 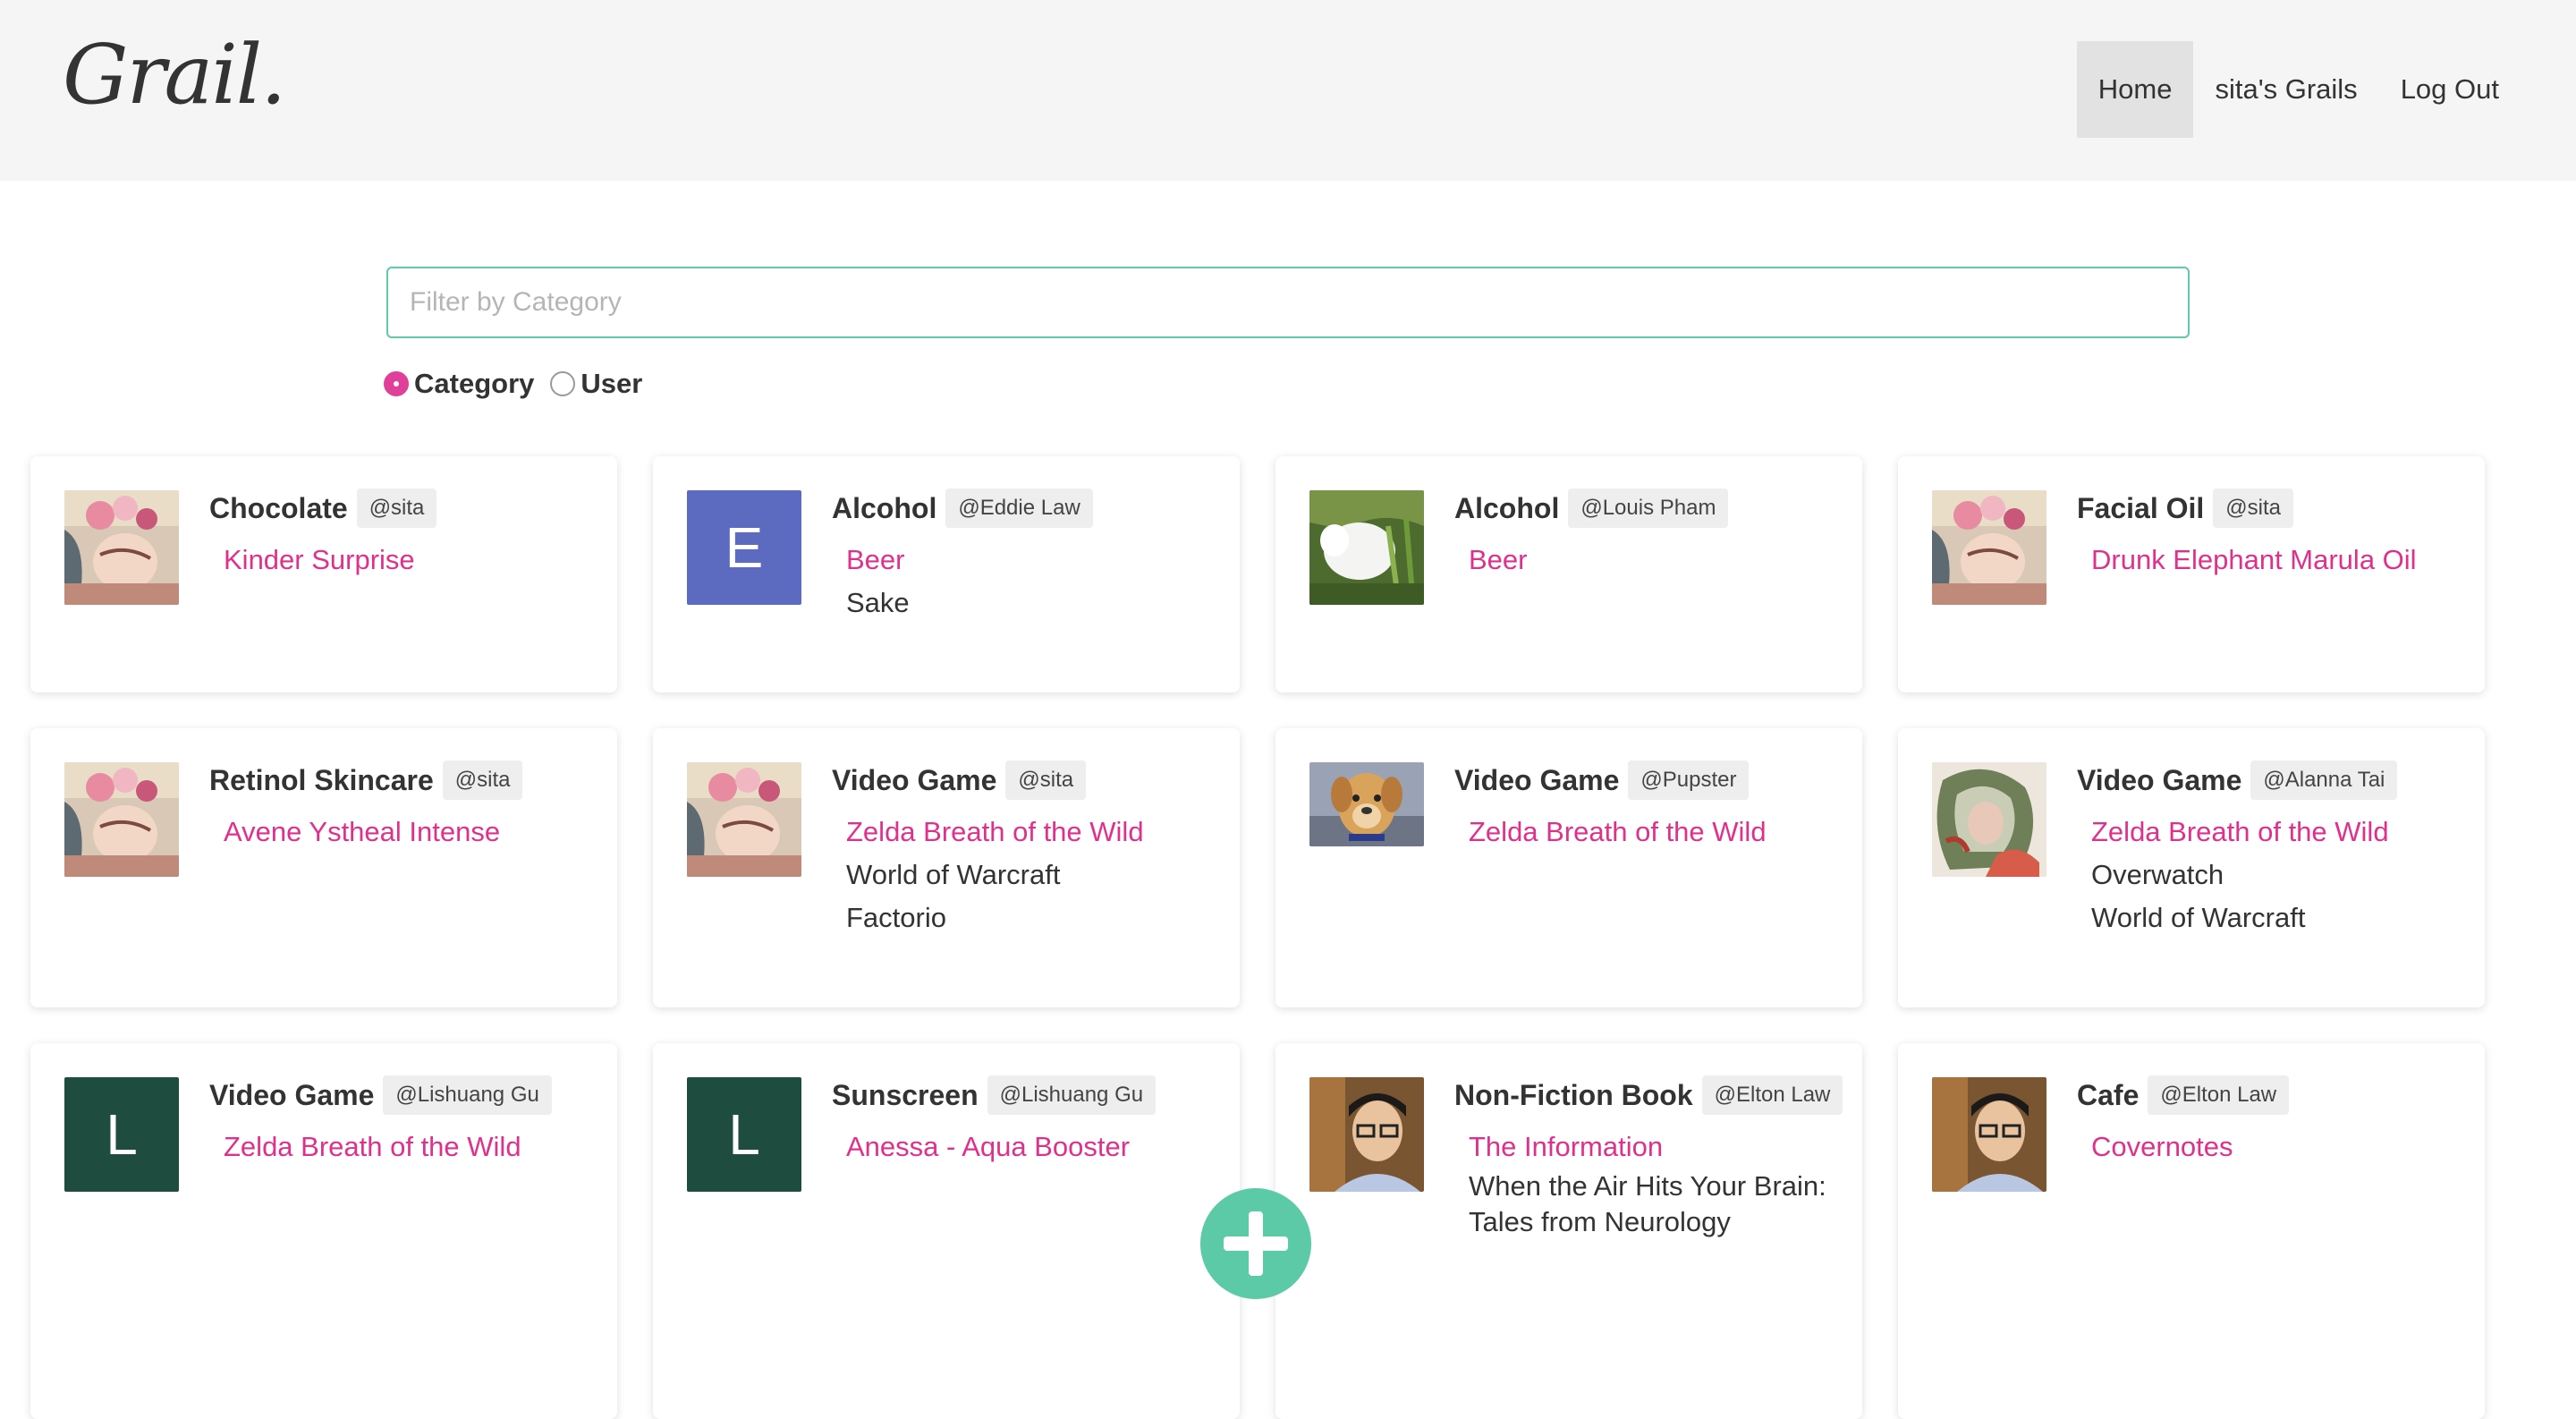 I want to click on nav-menu: Home sita's Grails Log Out, so click(x=2298, y=89).